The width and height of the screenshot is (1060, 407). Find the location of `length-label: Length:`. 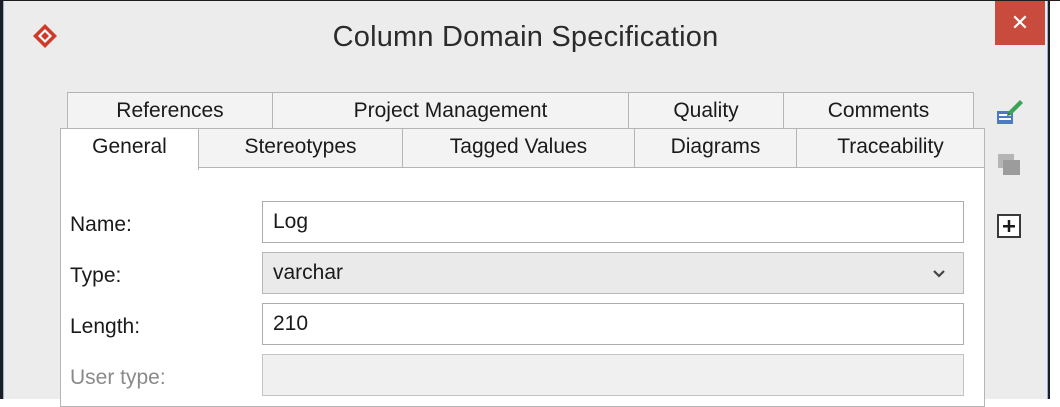

length-label: Length: is located at coordinates (105, 326).